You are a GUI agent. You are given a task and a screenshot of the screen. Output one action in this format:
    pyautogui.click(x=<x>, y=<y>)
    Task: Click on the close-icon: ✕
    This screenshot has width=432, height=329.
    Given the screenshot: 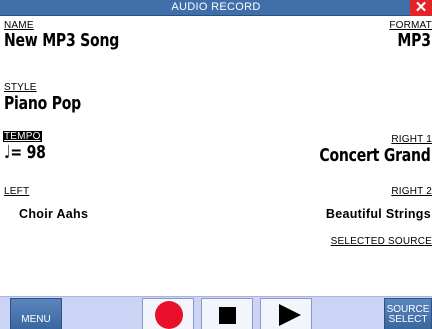 What is the action you would take?
    pyautogui.click(x=421, y=8)
    